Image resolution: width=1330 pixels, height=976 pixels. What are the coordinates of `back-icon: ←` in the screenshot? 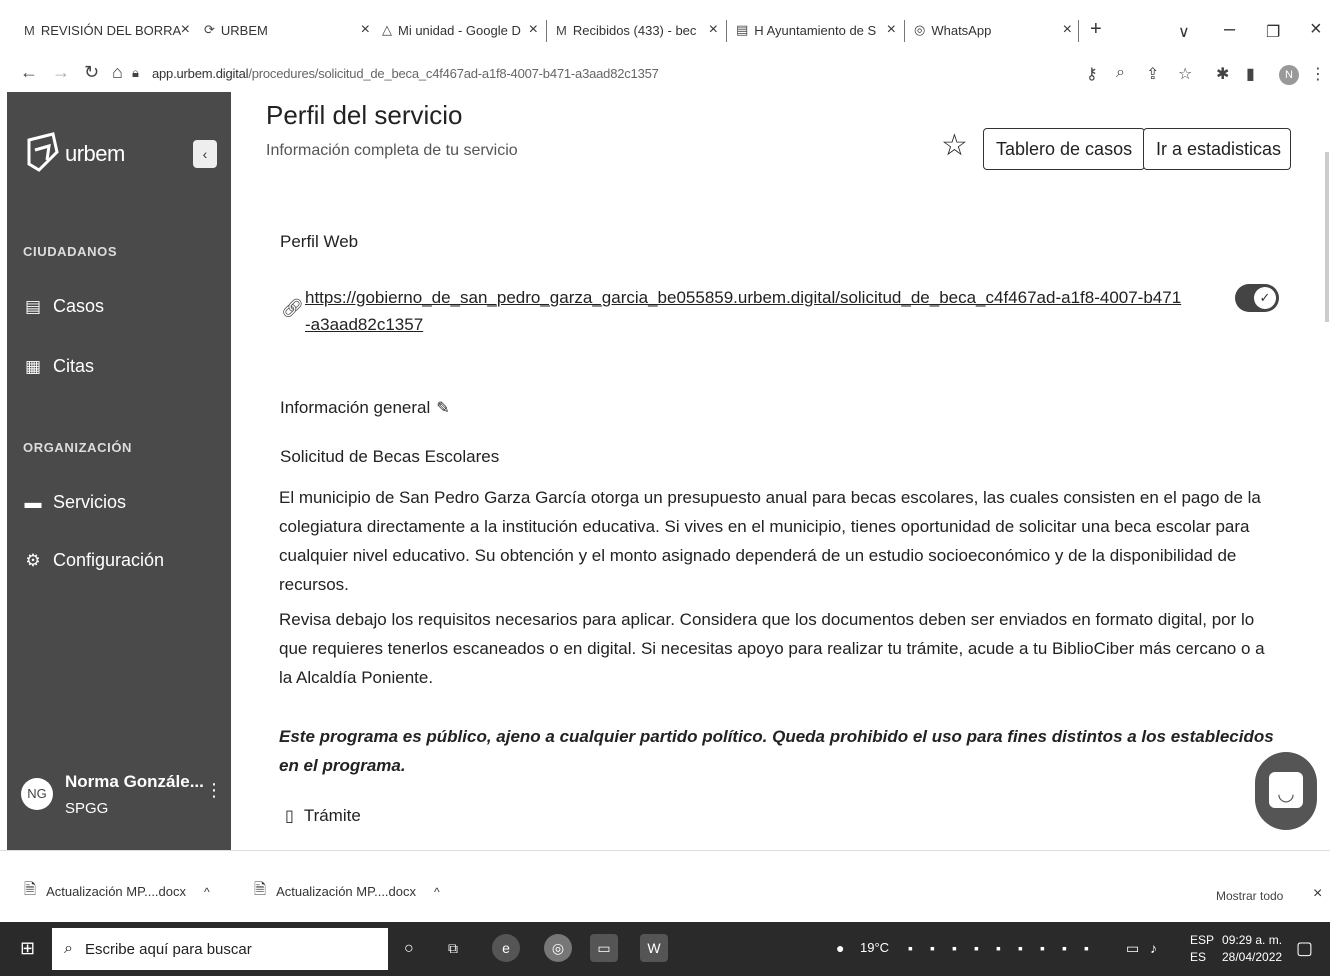 It's located at (29, 72).